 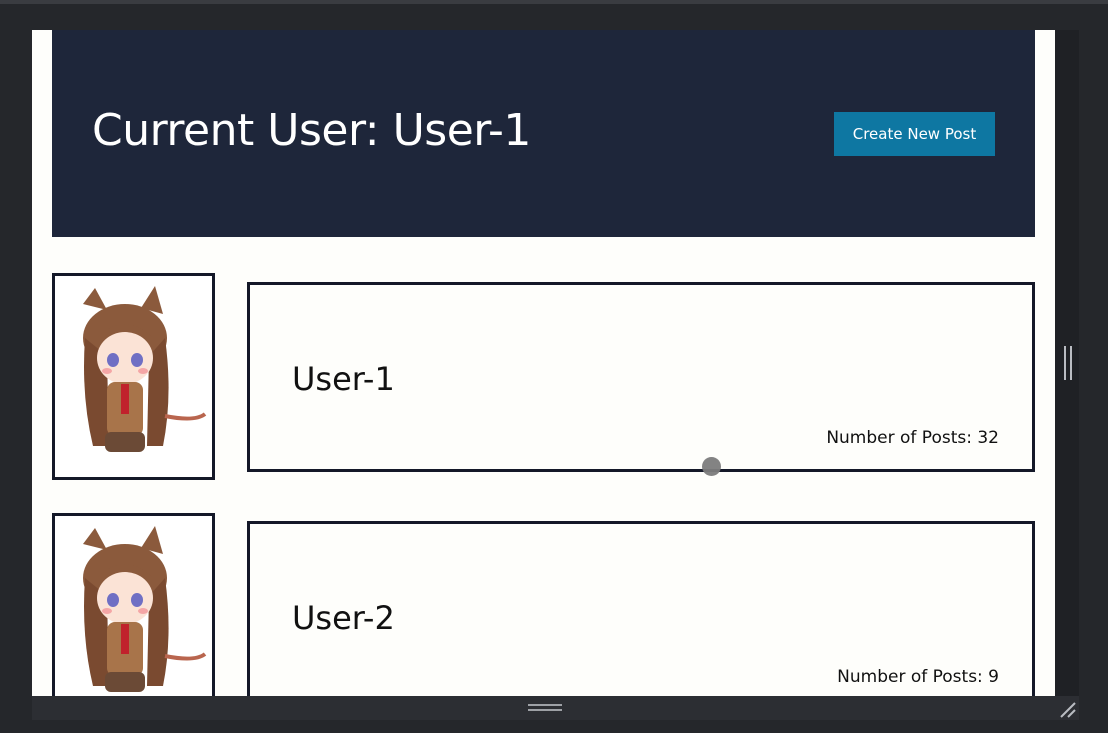 I want to click on horizontal-grip-icon, so click(x=545, y=708).